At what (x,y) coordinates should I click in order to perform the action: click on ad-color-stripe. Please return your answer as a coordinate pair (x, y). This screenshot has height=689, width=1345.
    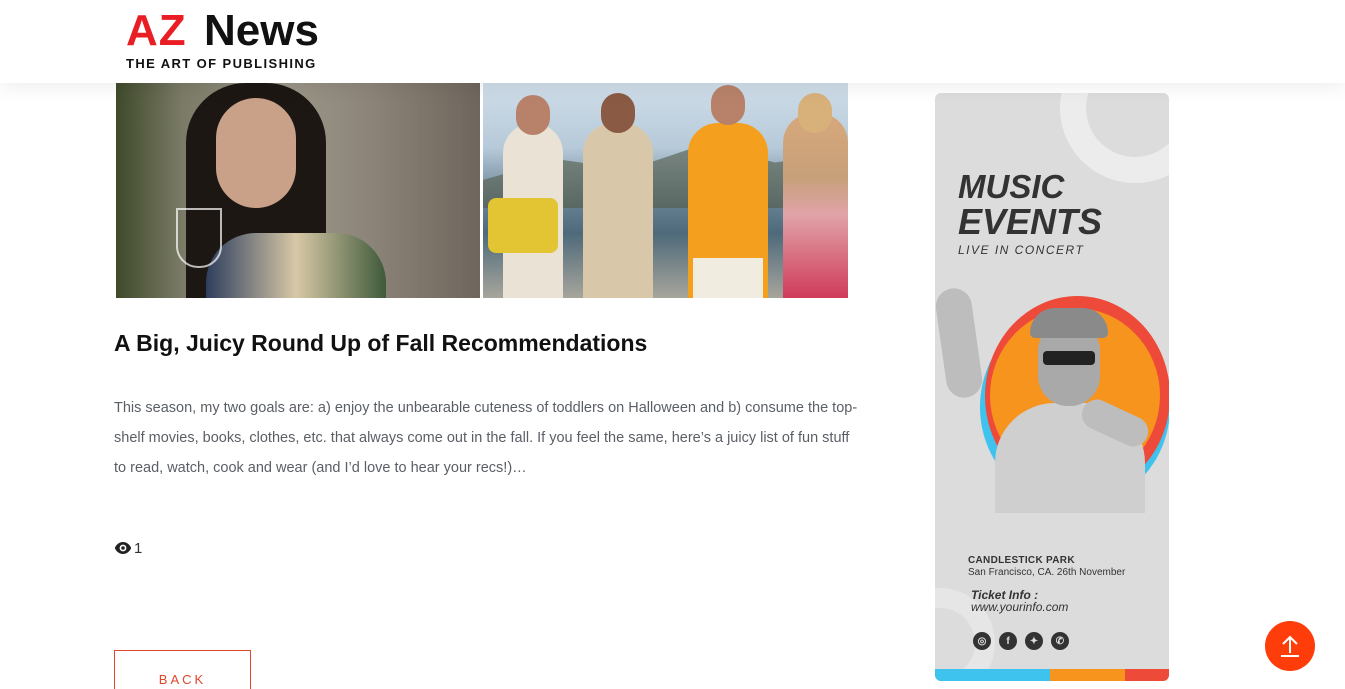
    Looking at the image, I should click on (1052, 675).